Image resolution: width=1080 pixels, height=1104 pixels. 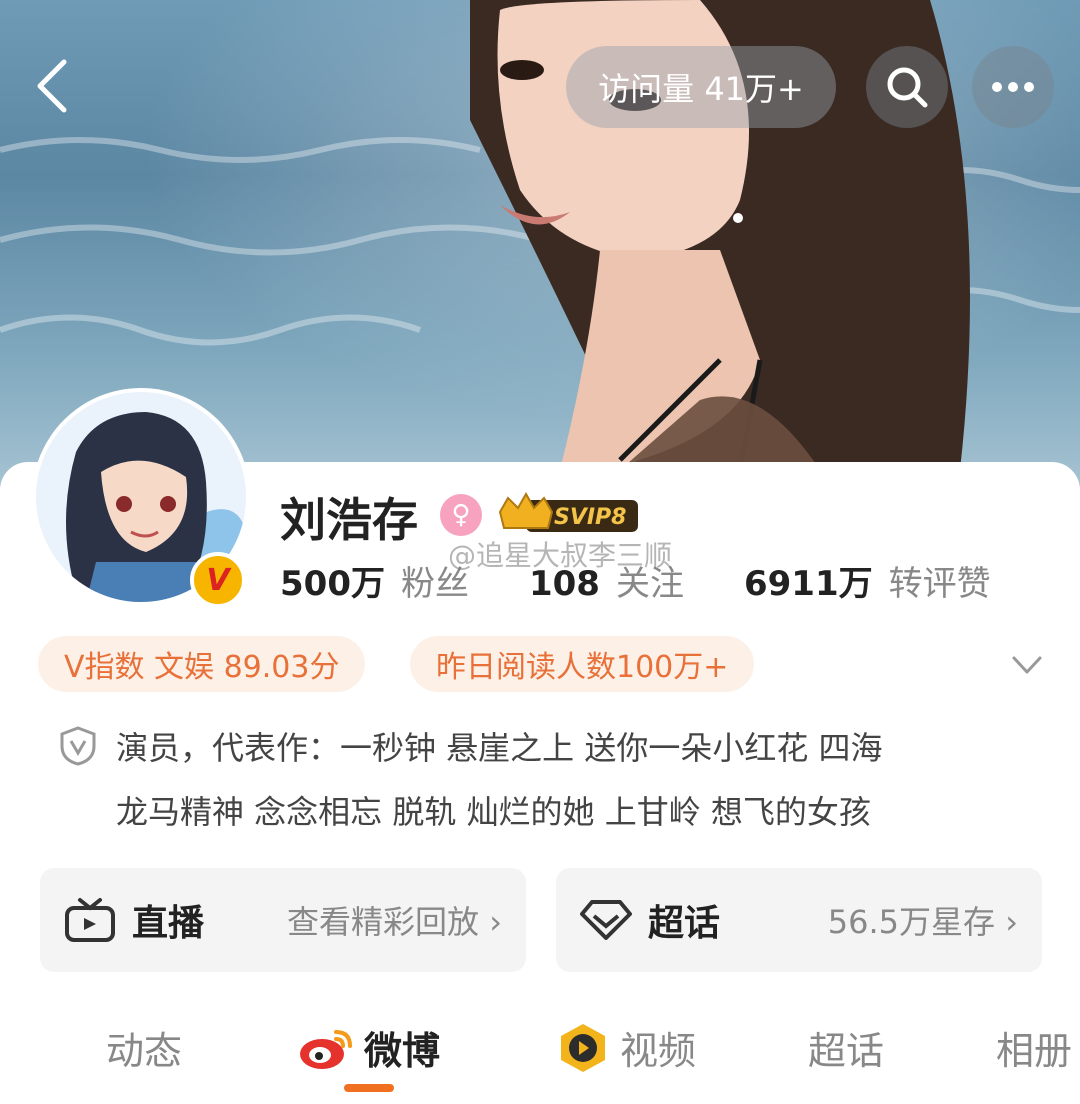 What do you see at coordinates (540, 1050) in the screenshot?
I see `profile-tabs: 动态 微博 视频 超话 相册` at bounding box center [540, 1050].